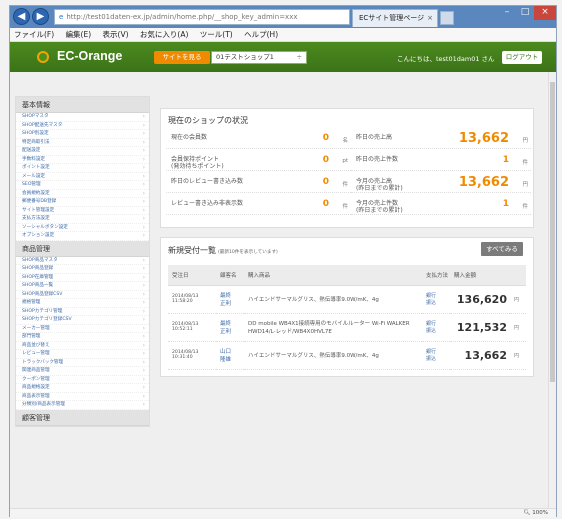 This screenshot has height=519, width=562. Describe the element at coordinates (82, 185) in the screenshot. I see `sidebar-item: SEO管理` at that location.